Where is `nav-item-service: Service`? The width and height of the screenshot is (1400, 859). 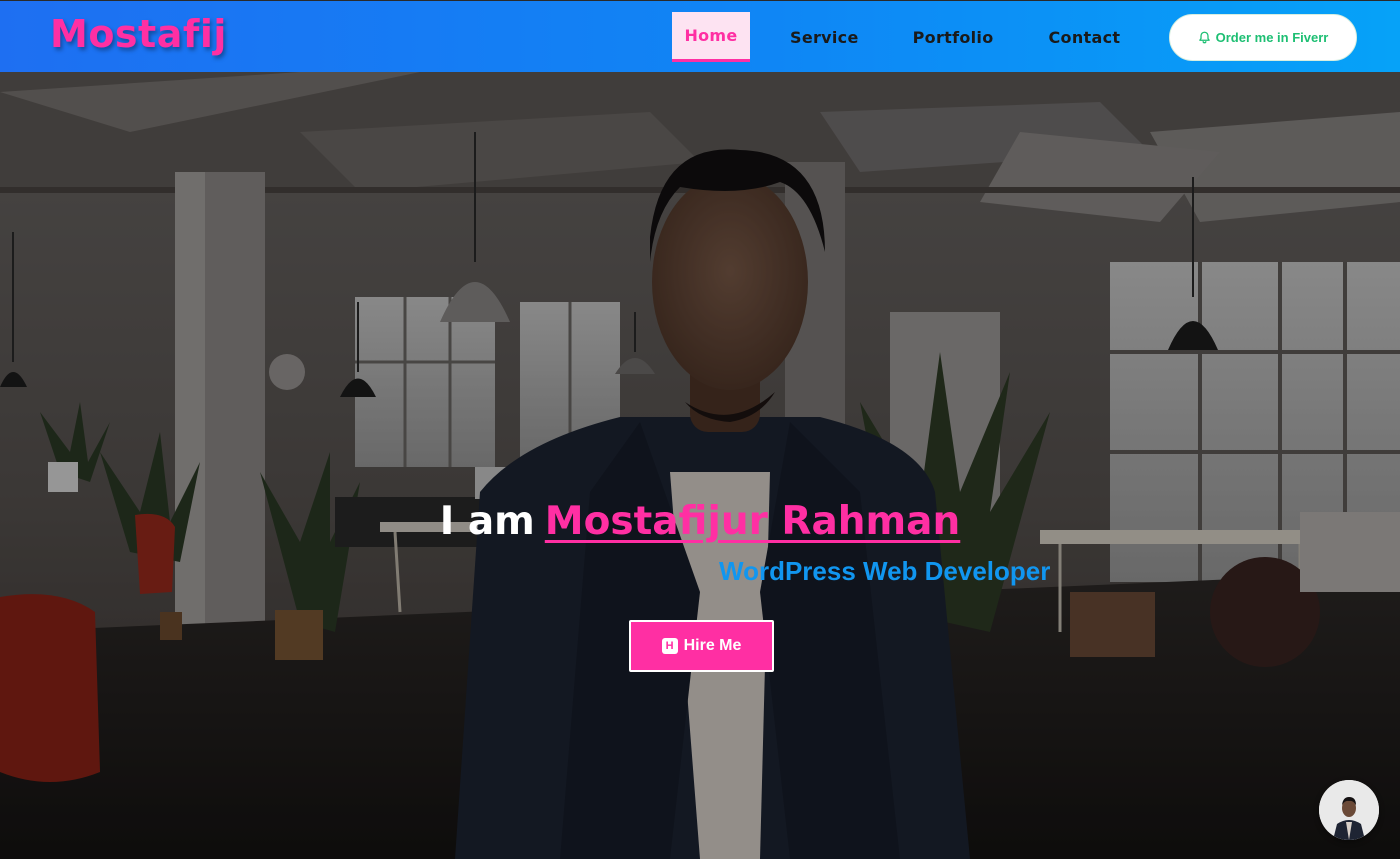
nav-item-service: Service is located at coordinates (824, 37).